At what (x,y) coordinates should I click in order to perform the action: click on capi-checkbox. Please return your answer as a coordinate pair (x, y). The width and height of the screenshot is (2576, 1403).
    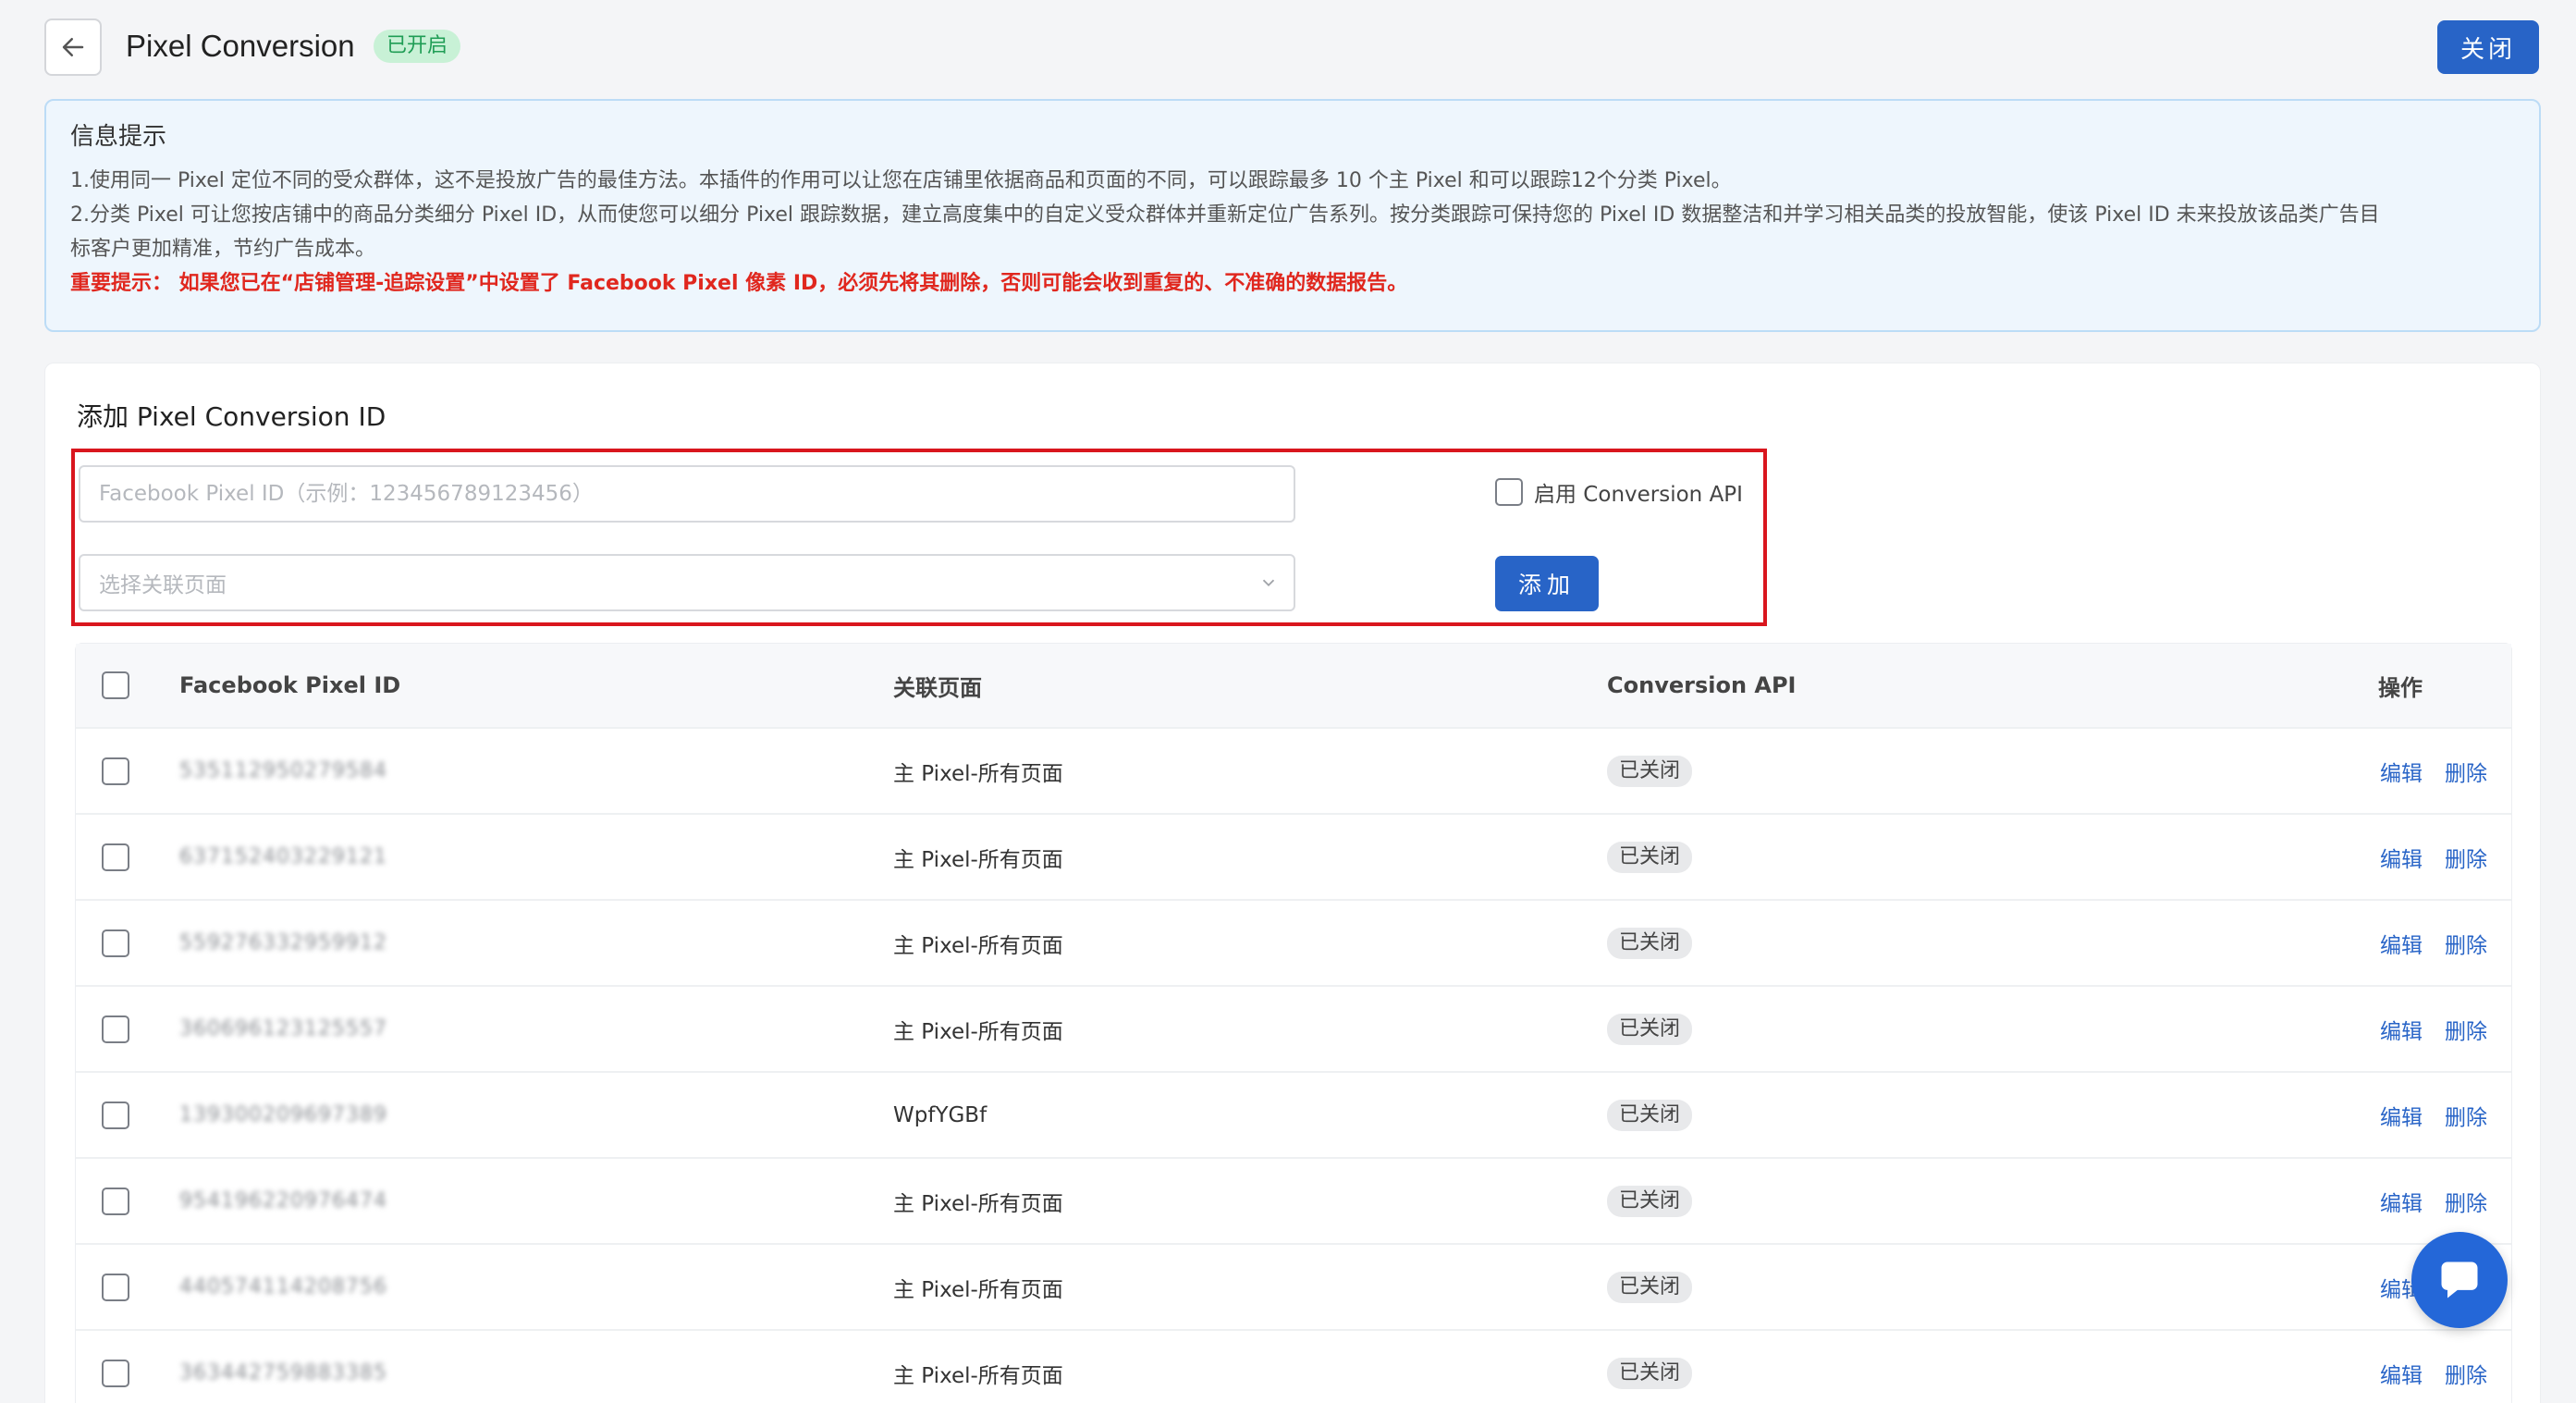
    Looking at the image, I should click on (1509, 492).